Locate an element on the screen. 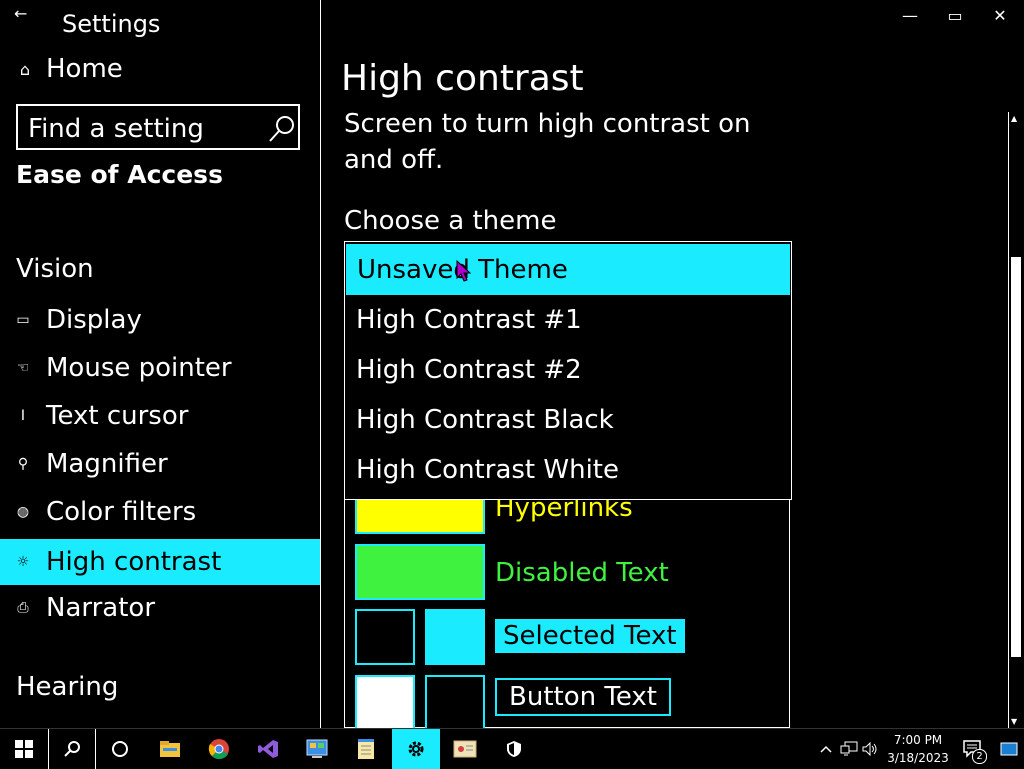 This screenshot has width=1024, height=769. scroll-up-icon: ▲ is located at coordinates (1014, 118).